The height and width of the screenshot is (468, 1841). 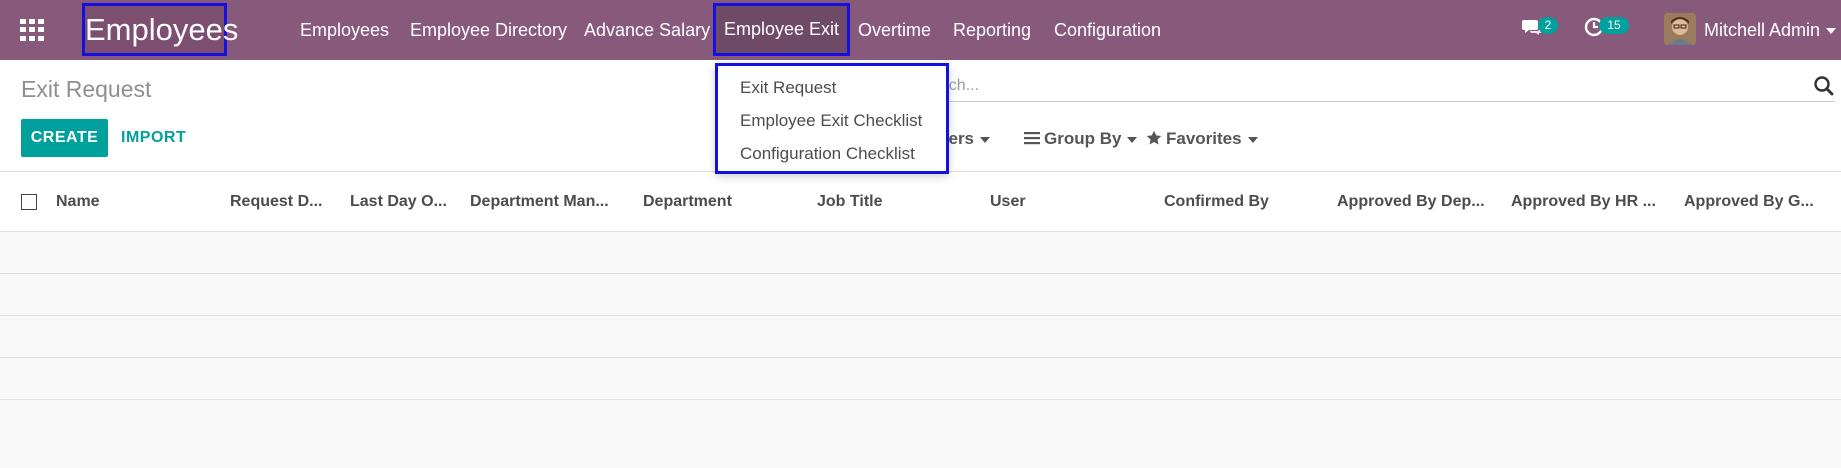 I want to click on menu-reporting: Reporting, so click(x=992, y=30).